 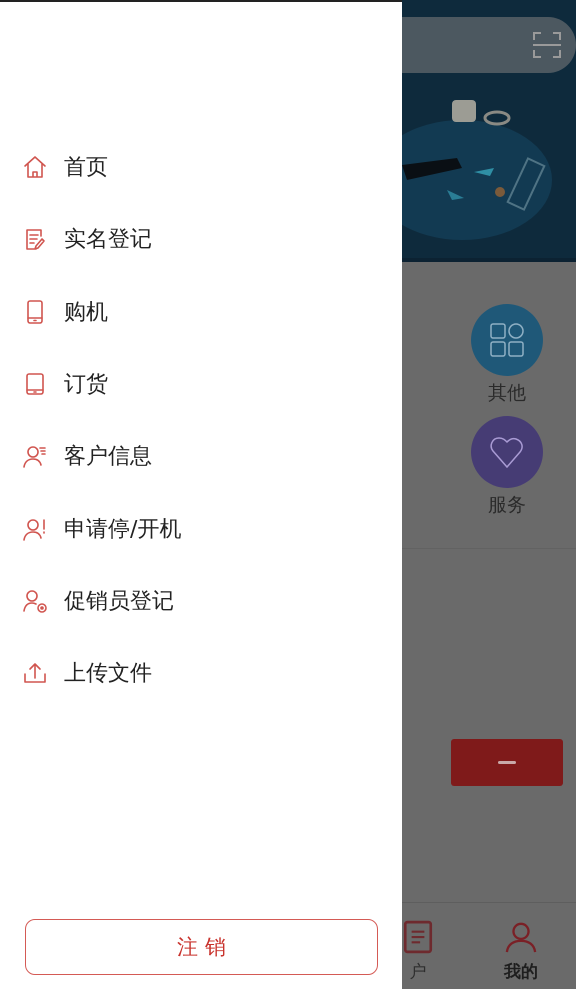 What do you see at coordinates (201, 312) in the screenshot?
I see `menu-item: 购机` at bounding box center [201, 312].